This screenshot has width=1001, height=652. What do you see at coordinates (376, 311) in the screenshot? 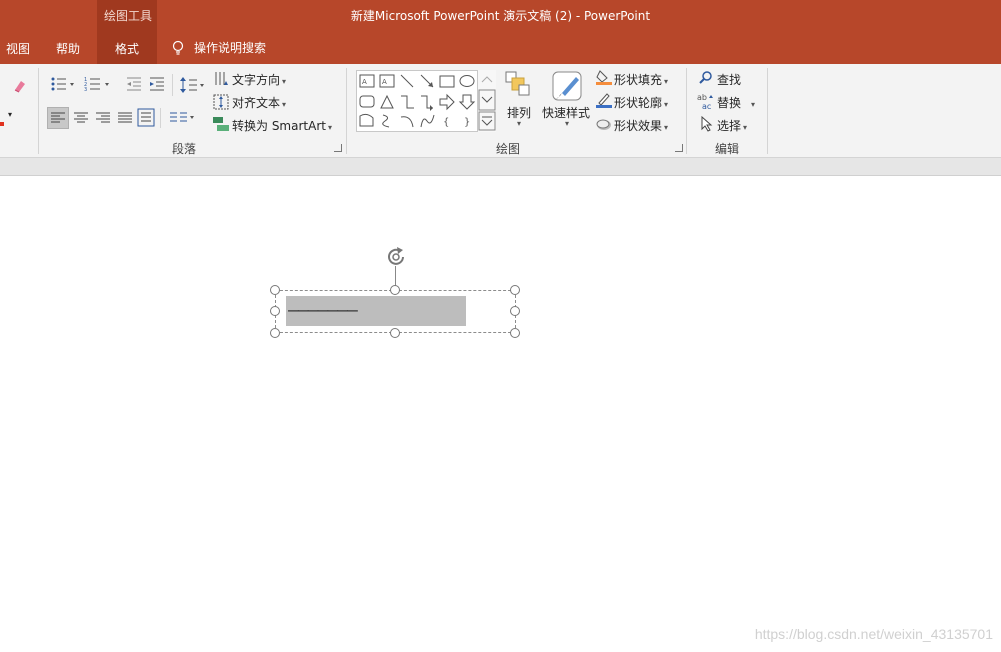
I see `text-box: ———————` at bounding box center [376, 311].